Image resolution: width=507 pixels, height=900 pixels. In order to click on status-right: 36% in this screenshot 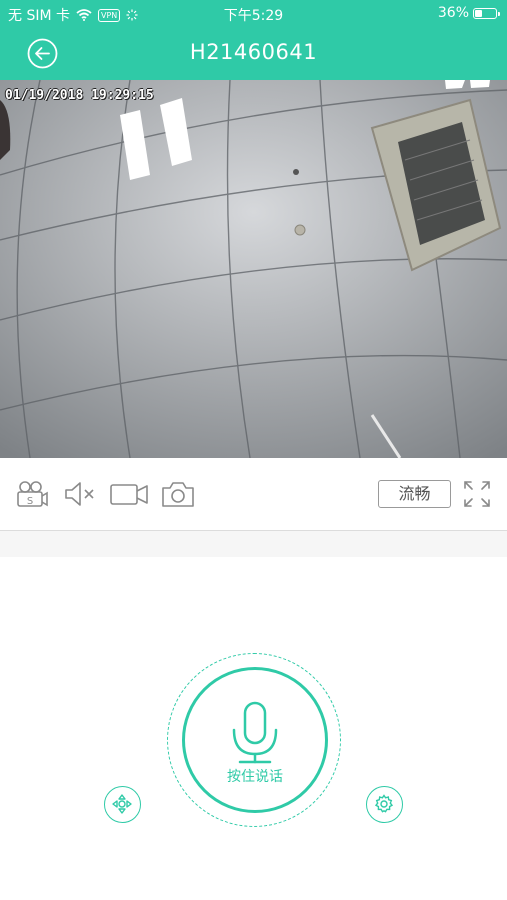, I will do `click(468, 13)`.